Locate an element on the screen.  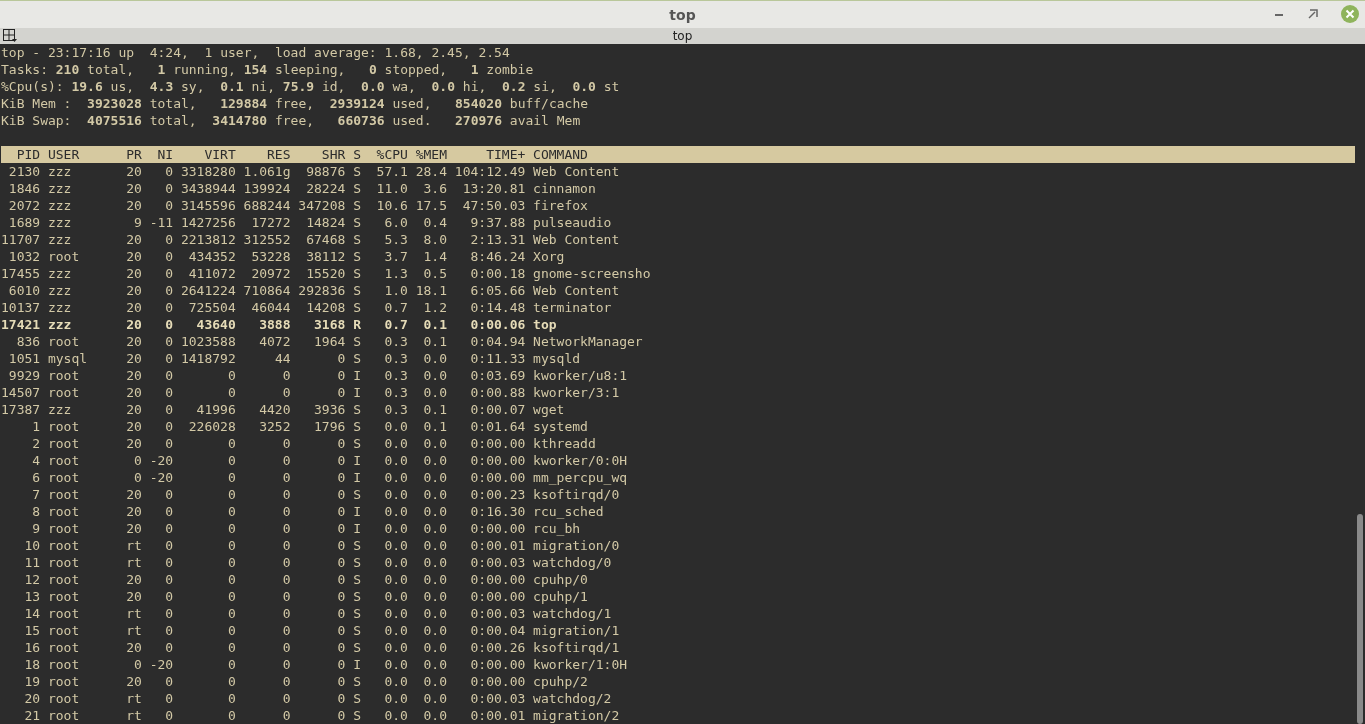
scrollbar-thumb is located at coordinates (1360, 619).